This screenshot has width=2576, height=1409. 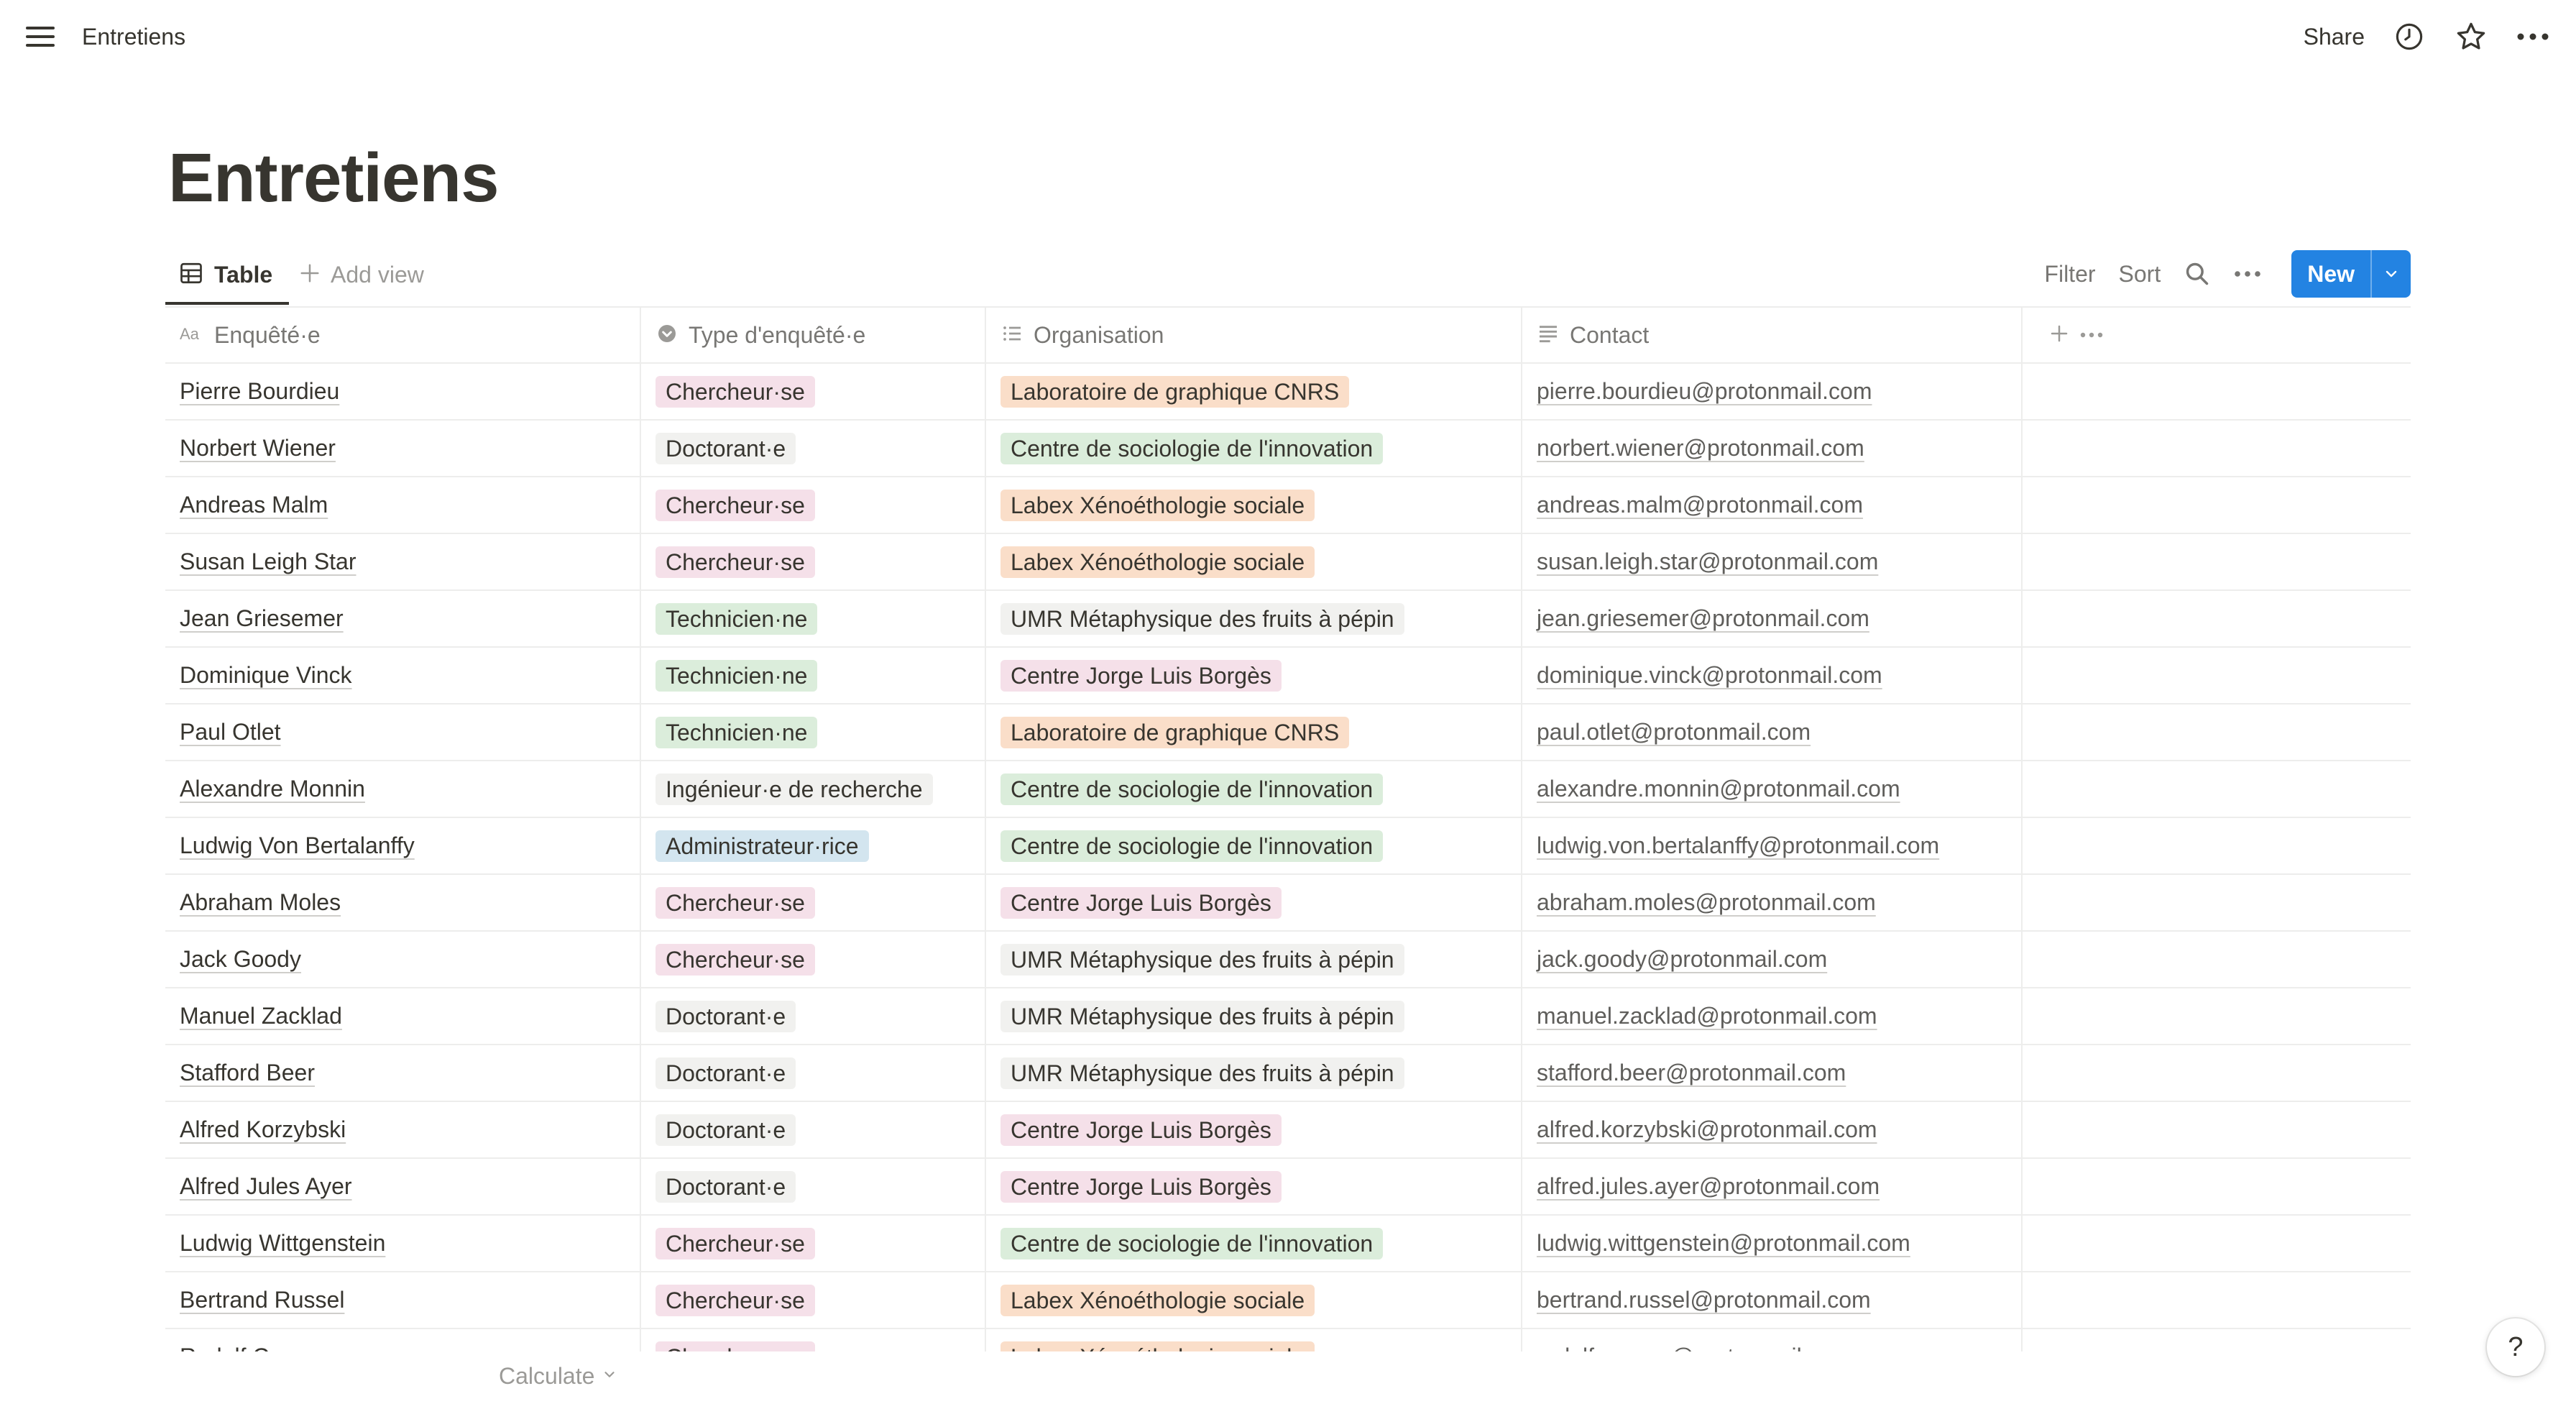 What do you see at coordinates (1703, 618) in the screenshot?
I see `contact-email: jean.griesemer@protonmail.com` at bounding box center [1703, 618].